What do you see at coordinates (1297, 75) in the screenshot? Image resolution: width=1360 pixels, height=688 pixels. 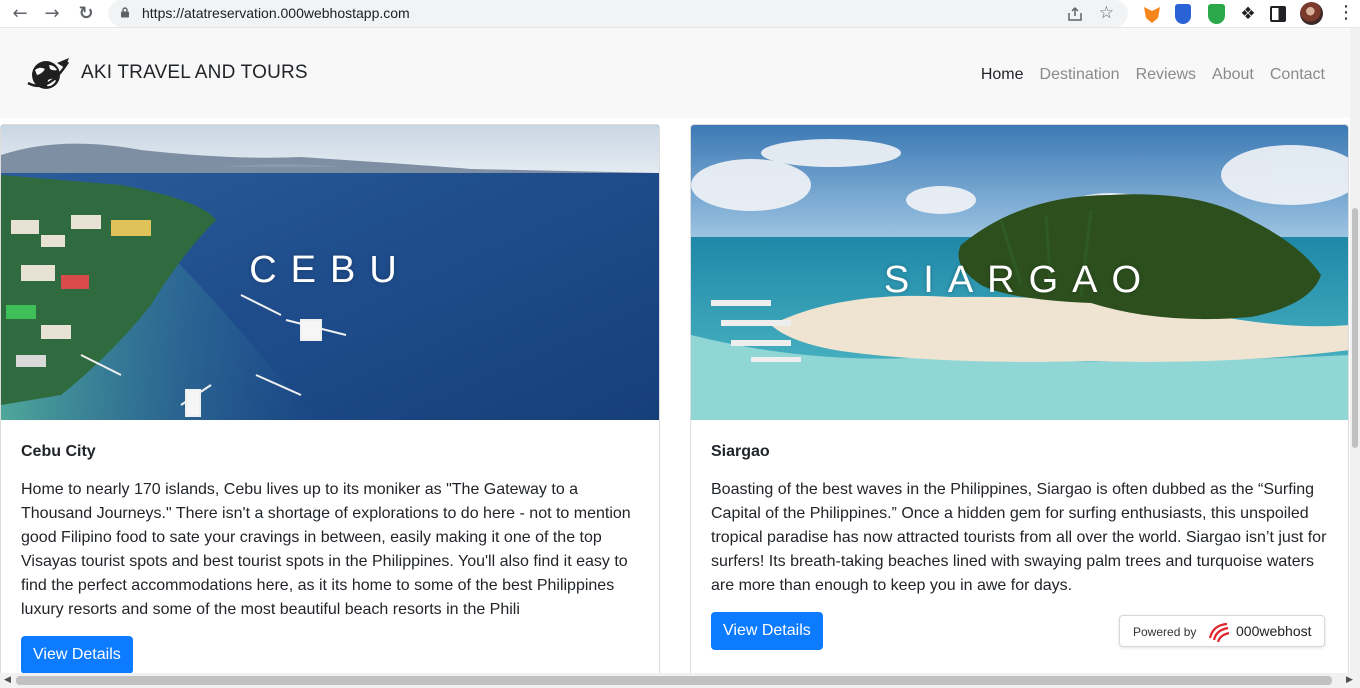 I see `nav-contact: Contact` at bounding box center [1297, 75].